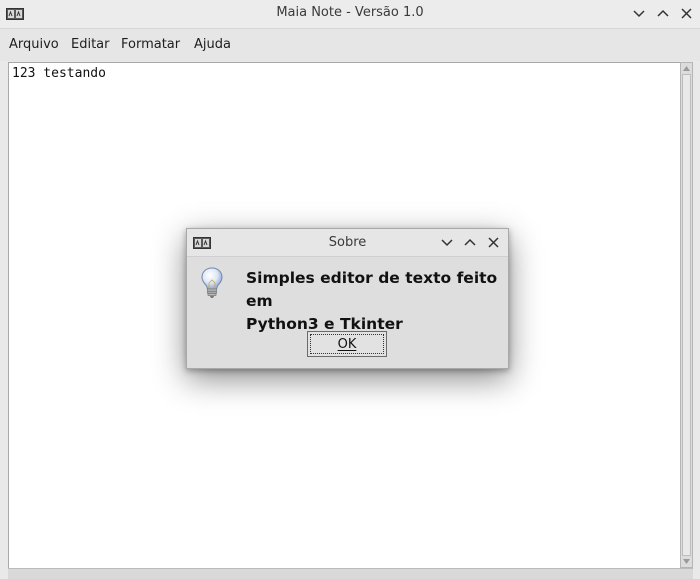  What do you see at coordinates (34, 44) in the screenshot?
I see `menu-arquivo: Arquivo` at bounding box center [34, 44].